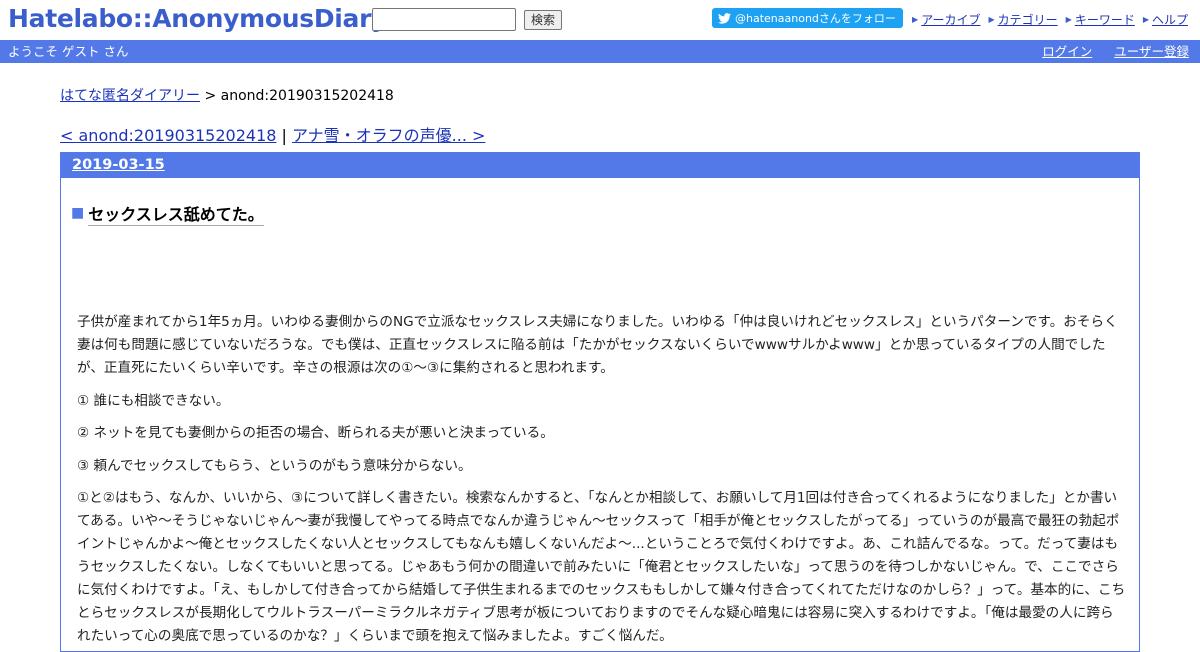  What do you see at coordinates (1104, 51) in the screenshot?
I see `account-links: ログイン ユーザー登録` at bounding box center [1104, 51].